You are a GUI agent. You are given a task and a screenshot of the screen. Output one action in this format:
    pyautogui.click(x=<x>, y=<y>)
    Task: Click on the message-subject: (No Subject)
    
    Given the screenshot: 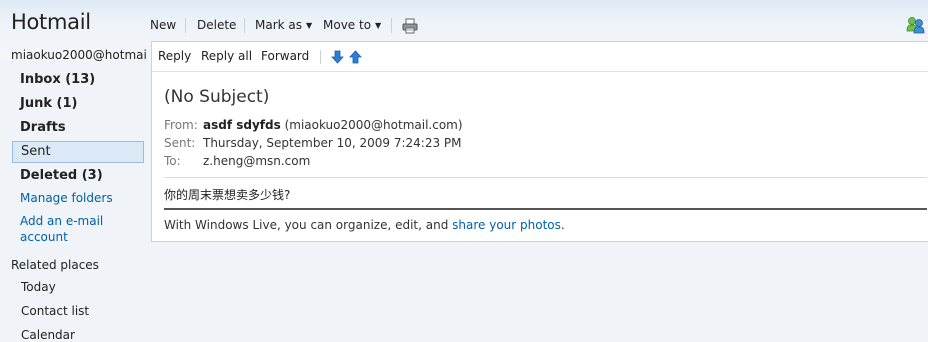 What is the action you would take?
    pyautogui.click(x=217, y=97)
    